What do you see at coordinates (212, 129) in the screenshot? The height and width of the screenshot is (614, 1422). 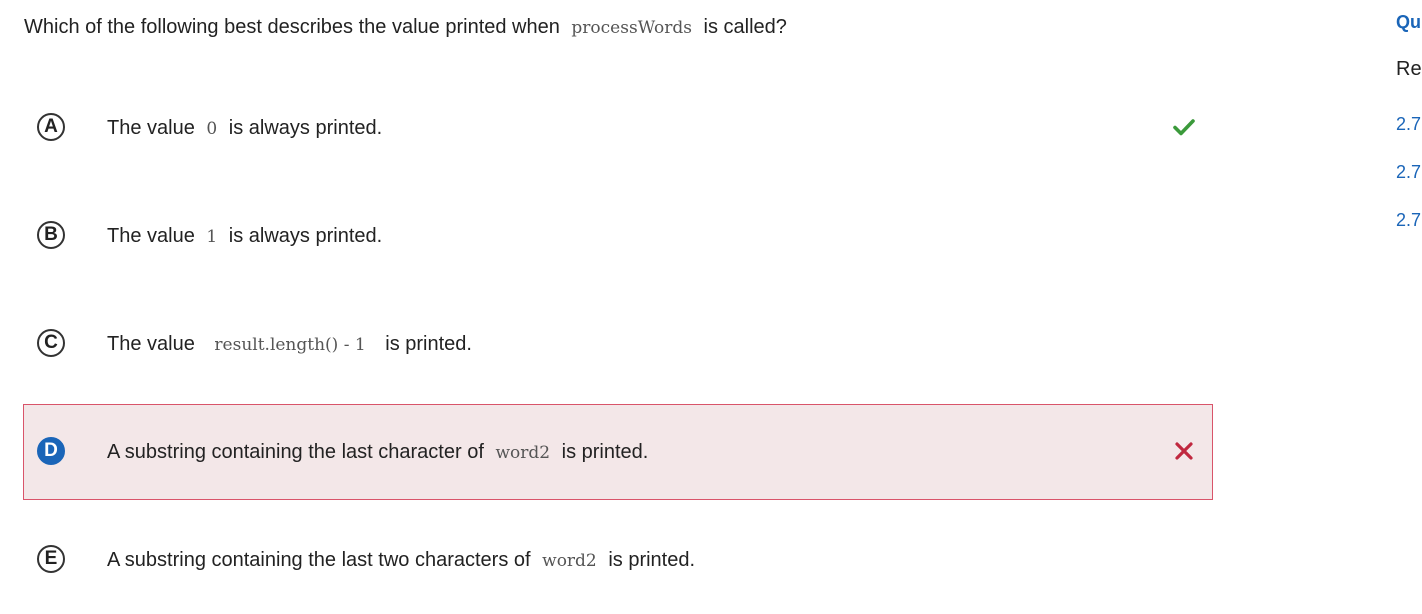 I see `choice-a-code: 0` at bounding box center [212, 129].